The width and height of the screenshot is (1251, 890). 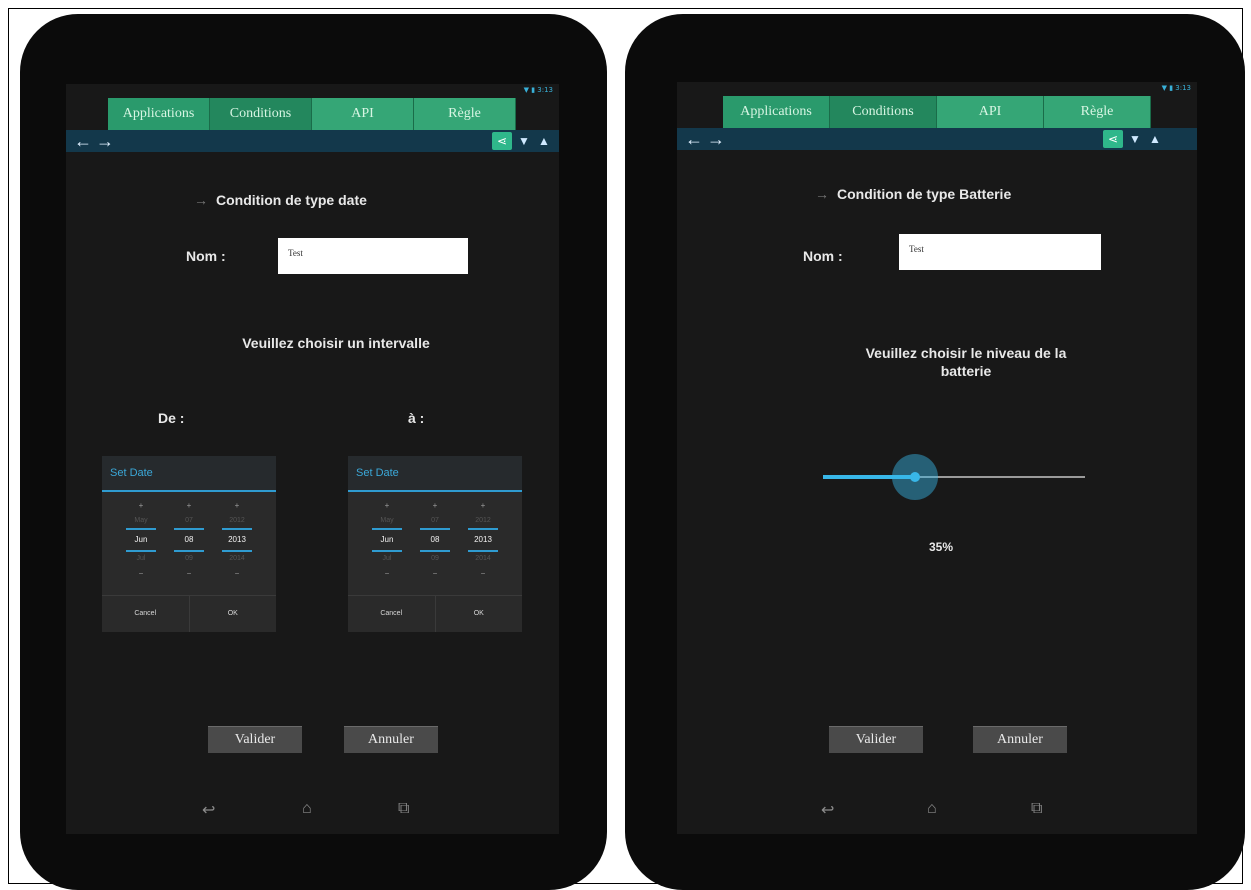 What do you see at coordinates (416, 418) in the screenshot?
I see `to-label: à :` at bounding box center [416, 418].